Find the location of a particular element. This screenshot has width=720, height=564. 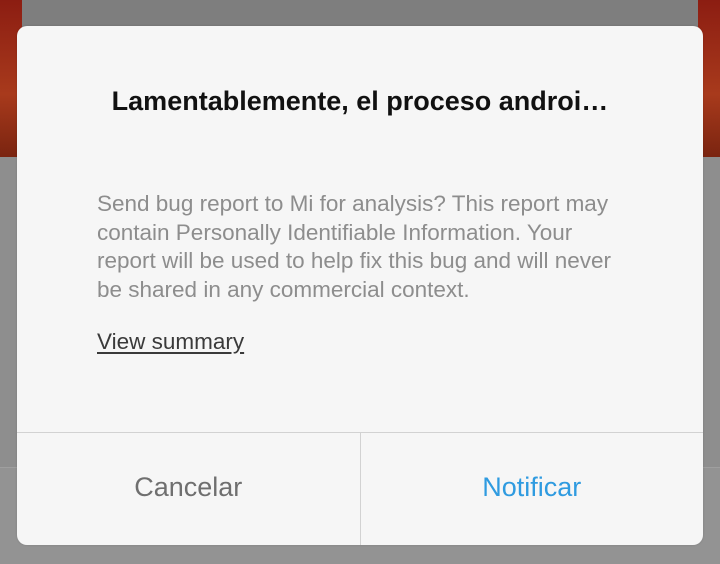

view-summary-link: View summary is located at coordinates (170, 342).